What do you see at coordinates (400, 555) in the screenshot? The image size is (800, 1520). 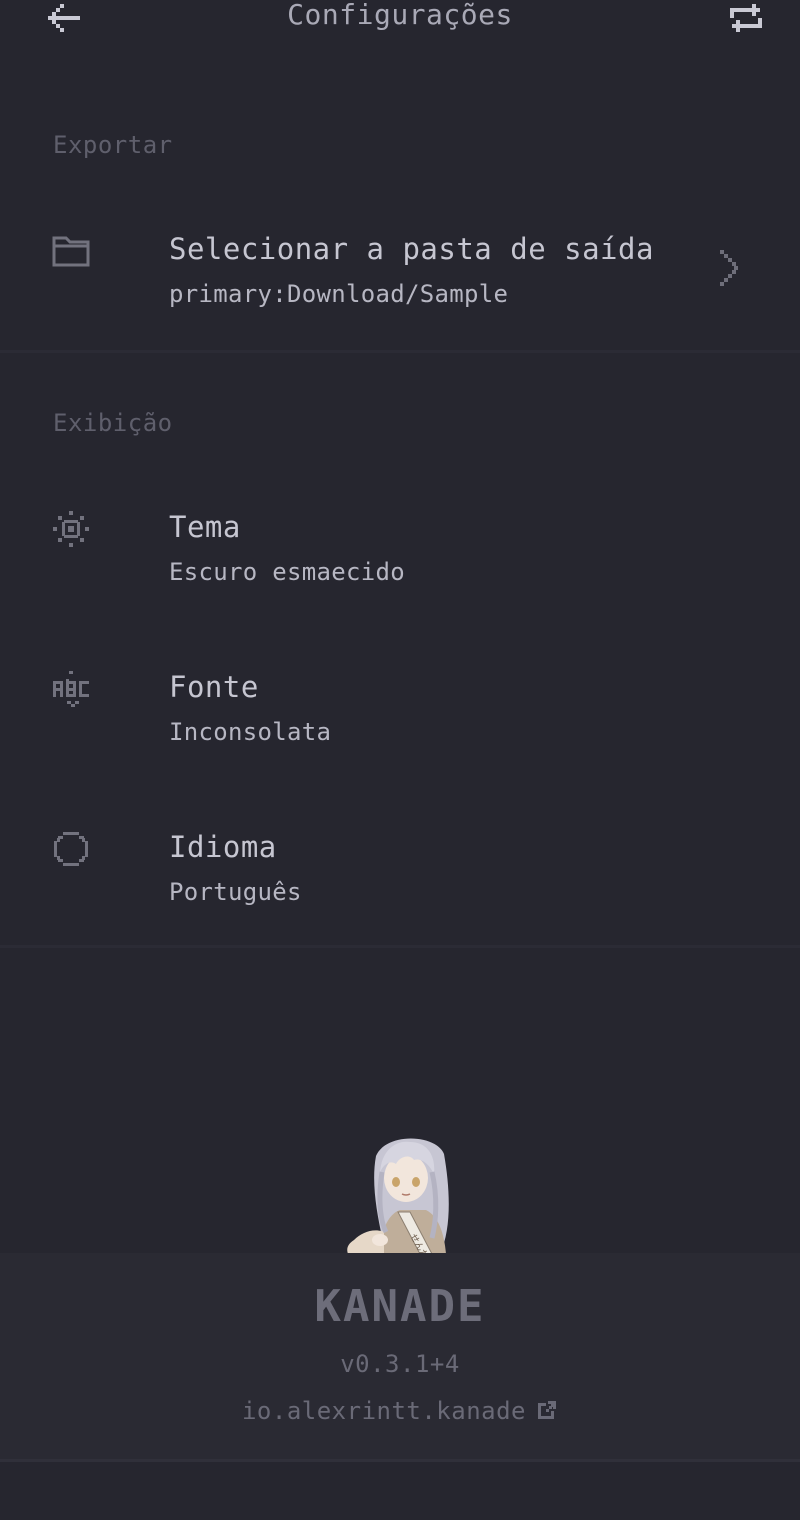 I see `theme-setting: Tema Escuro esmaecido` at bounding box center [400, 555].